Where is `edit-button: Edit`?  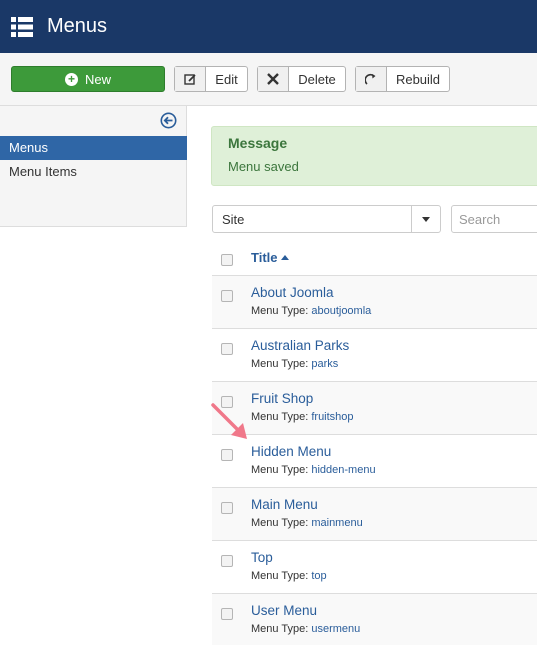
edit-button: Edit is located at coordinates (211, 79).